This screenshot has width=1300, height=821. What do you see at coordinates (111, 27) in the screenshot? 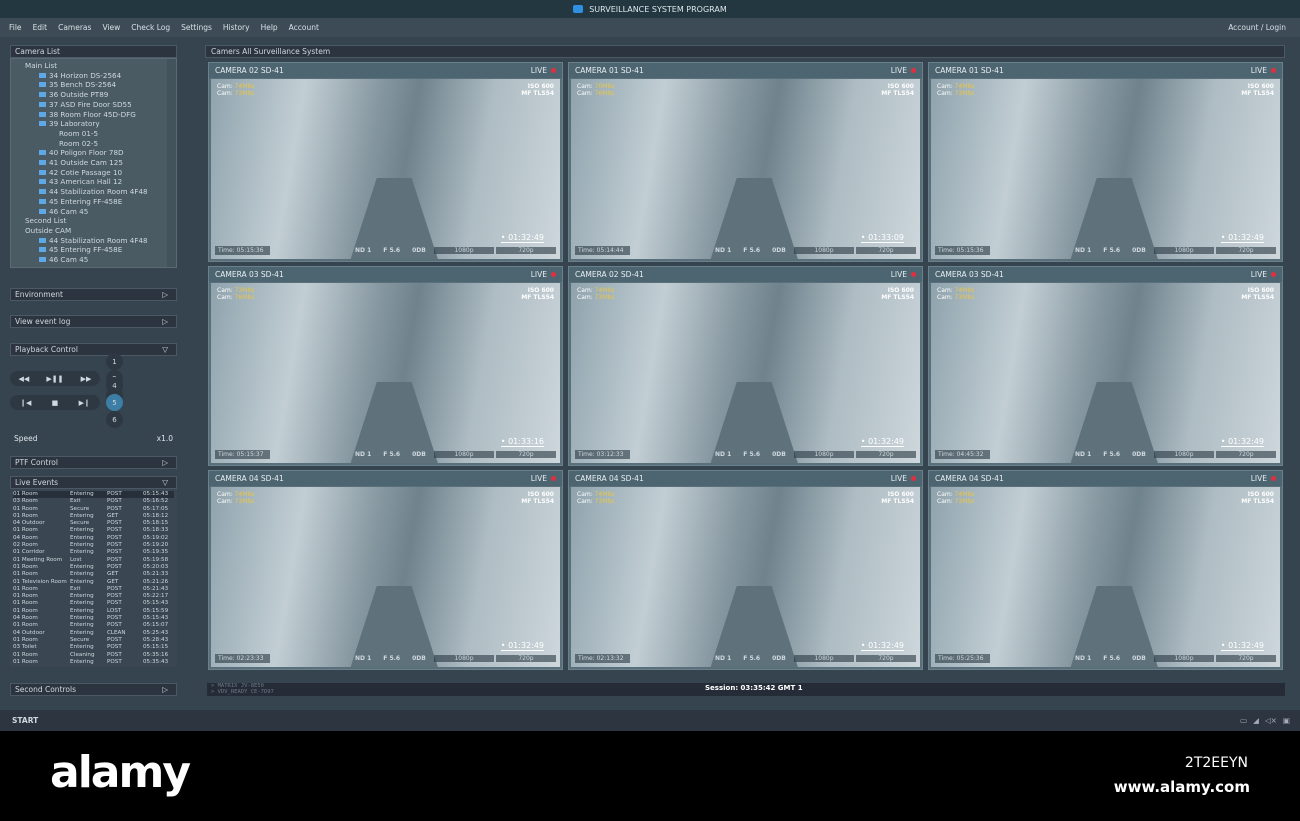
I see `menu-item-view: View` at bounding box center [111, 27].